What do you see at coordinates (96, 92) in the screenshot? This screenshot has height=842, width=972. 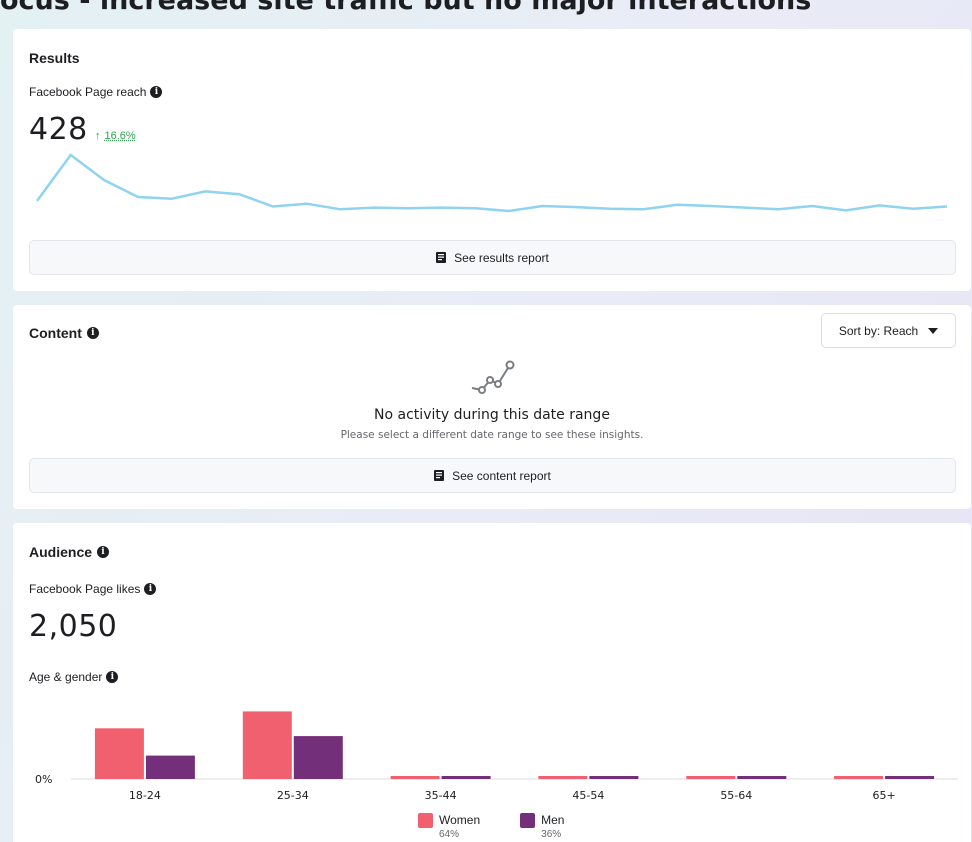 I see `page-reach-label: Facebook Page reach i` at bounding box center [96, 92].